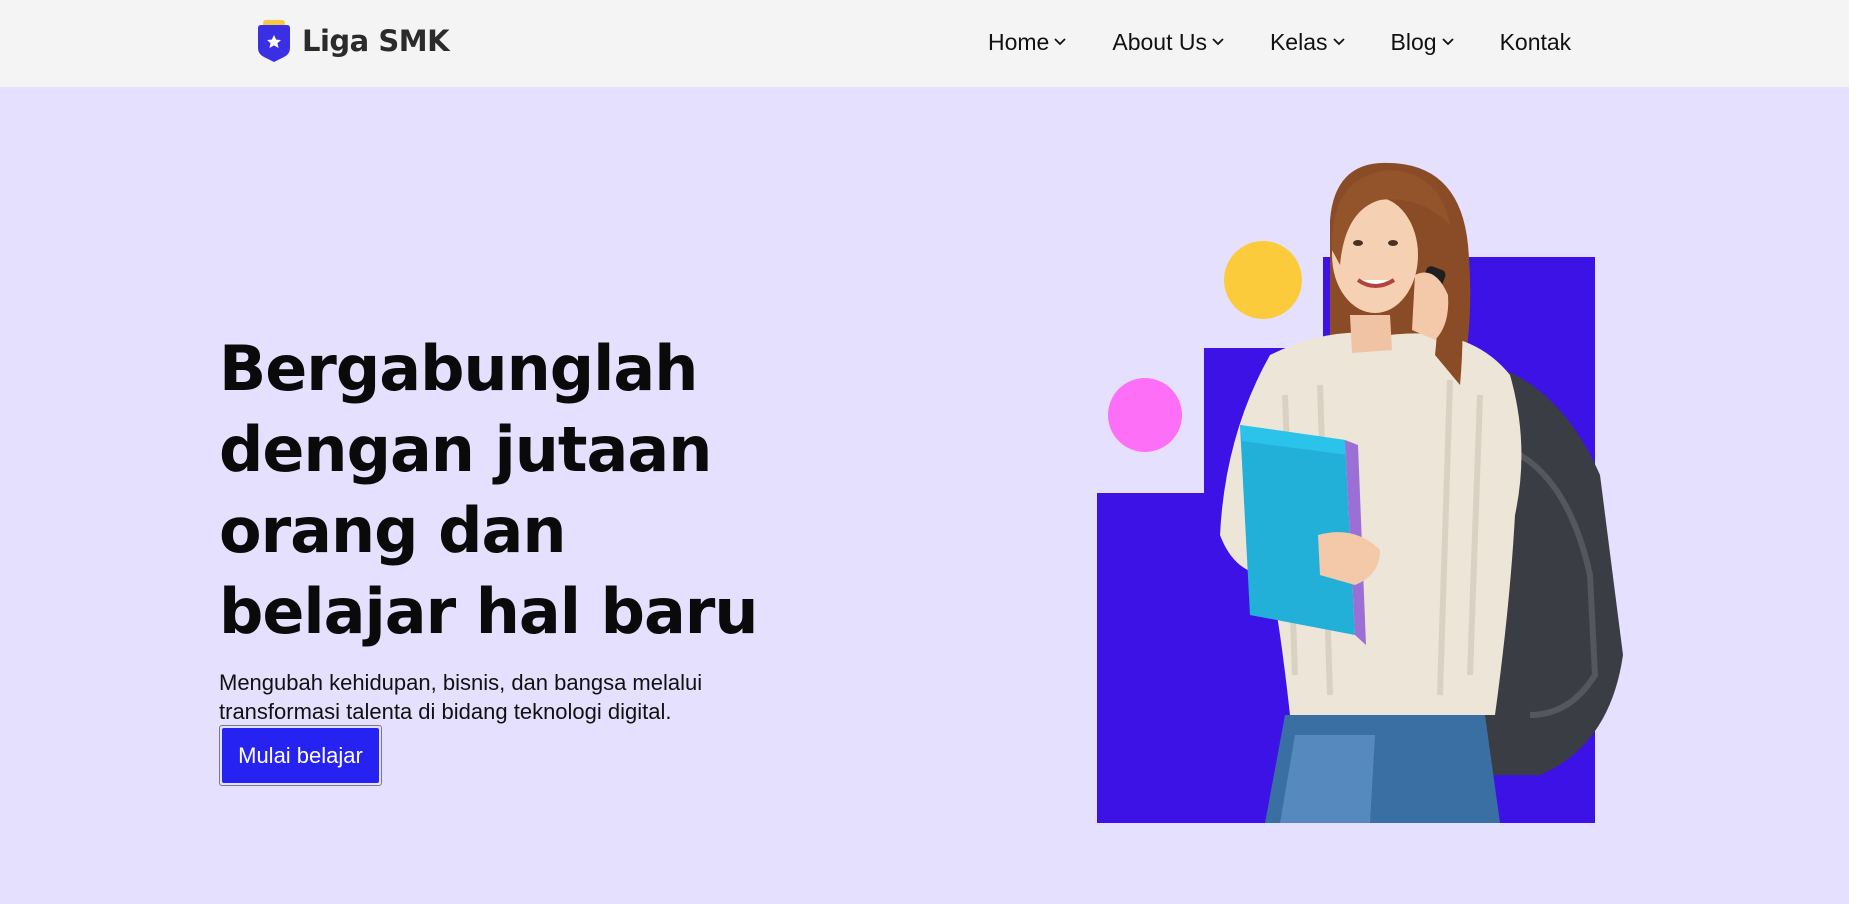 Image resolution: width=1849 pixels, height=904 pixels. I want to click on hero-title-line: belajar hal baru, so click(489, 611).